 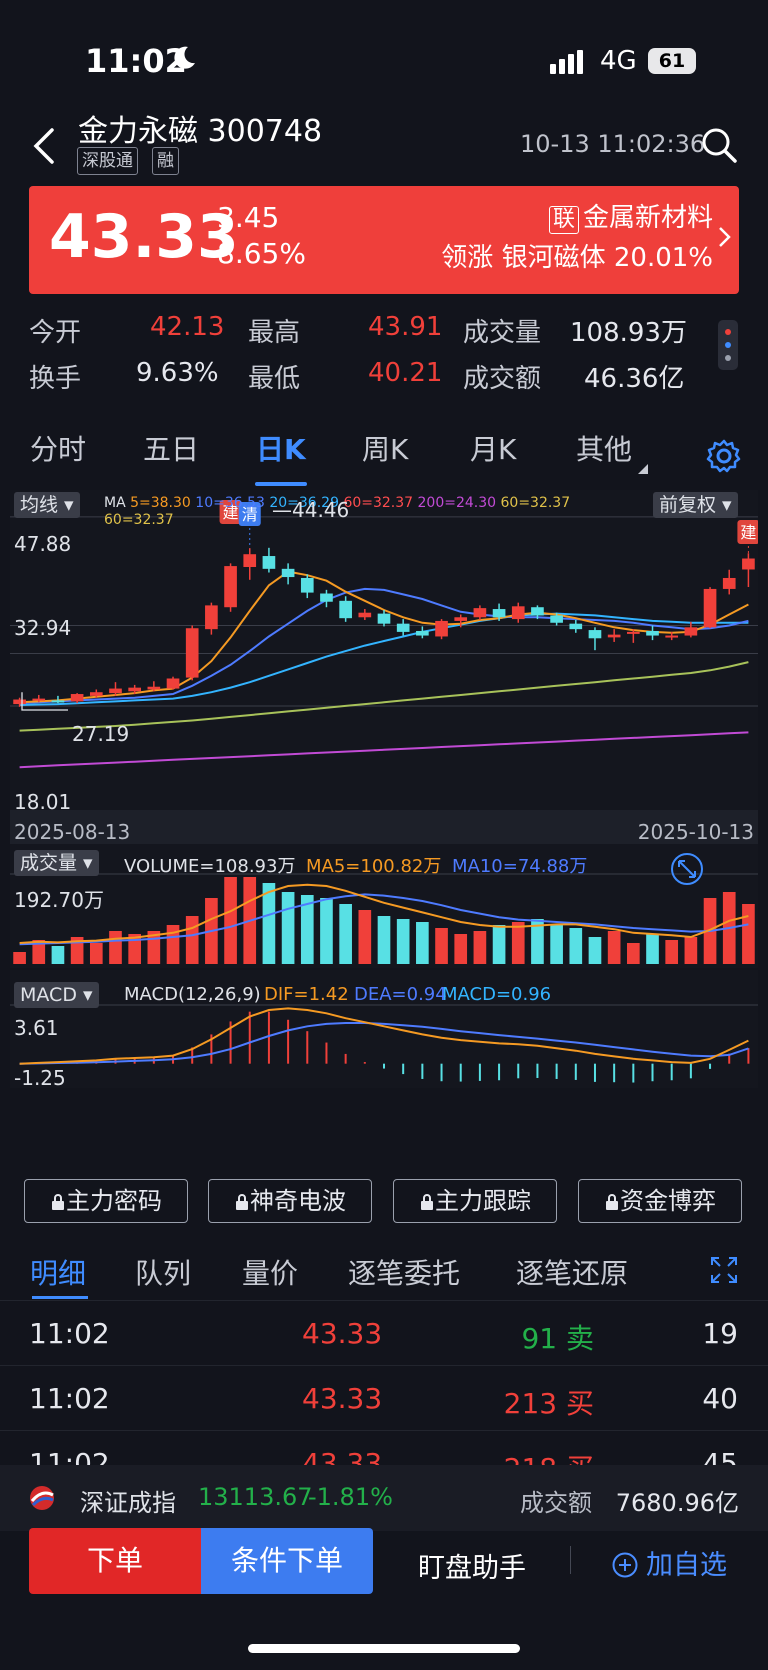 I want to click on moon-icon, so click(x=184, y=57).